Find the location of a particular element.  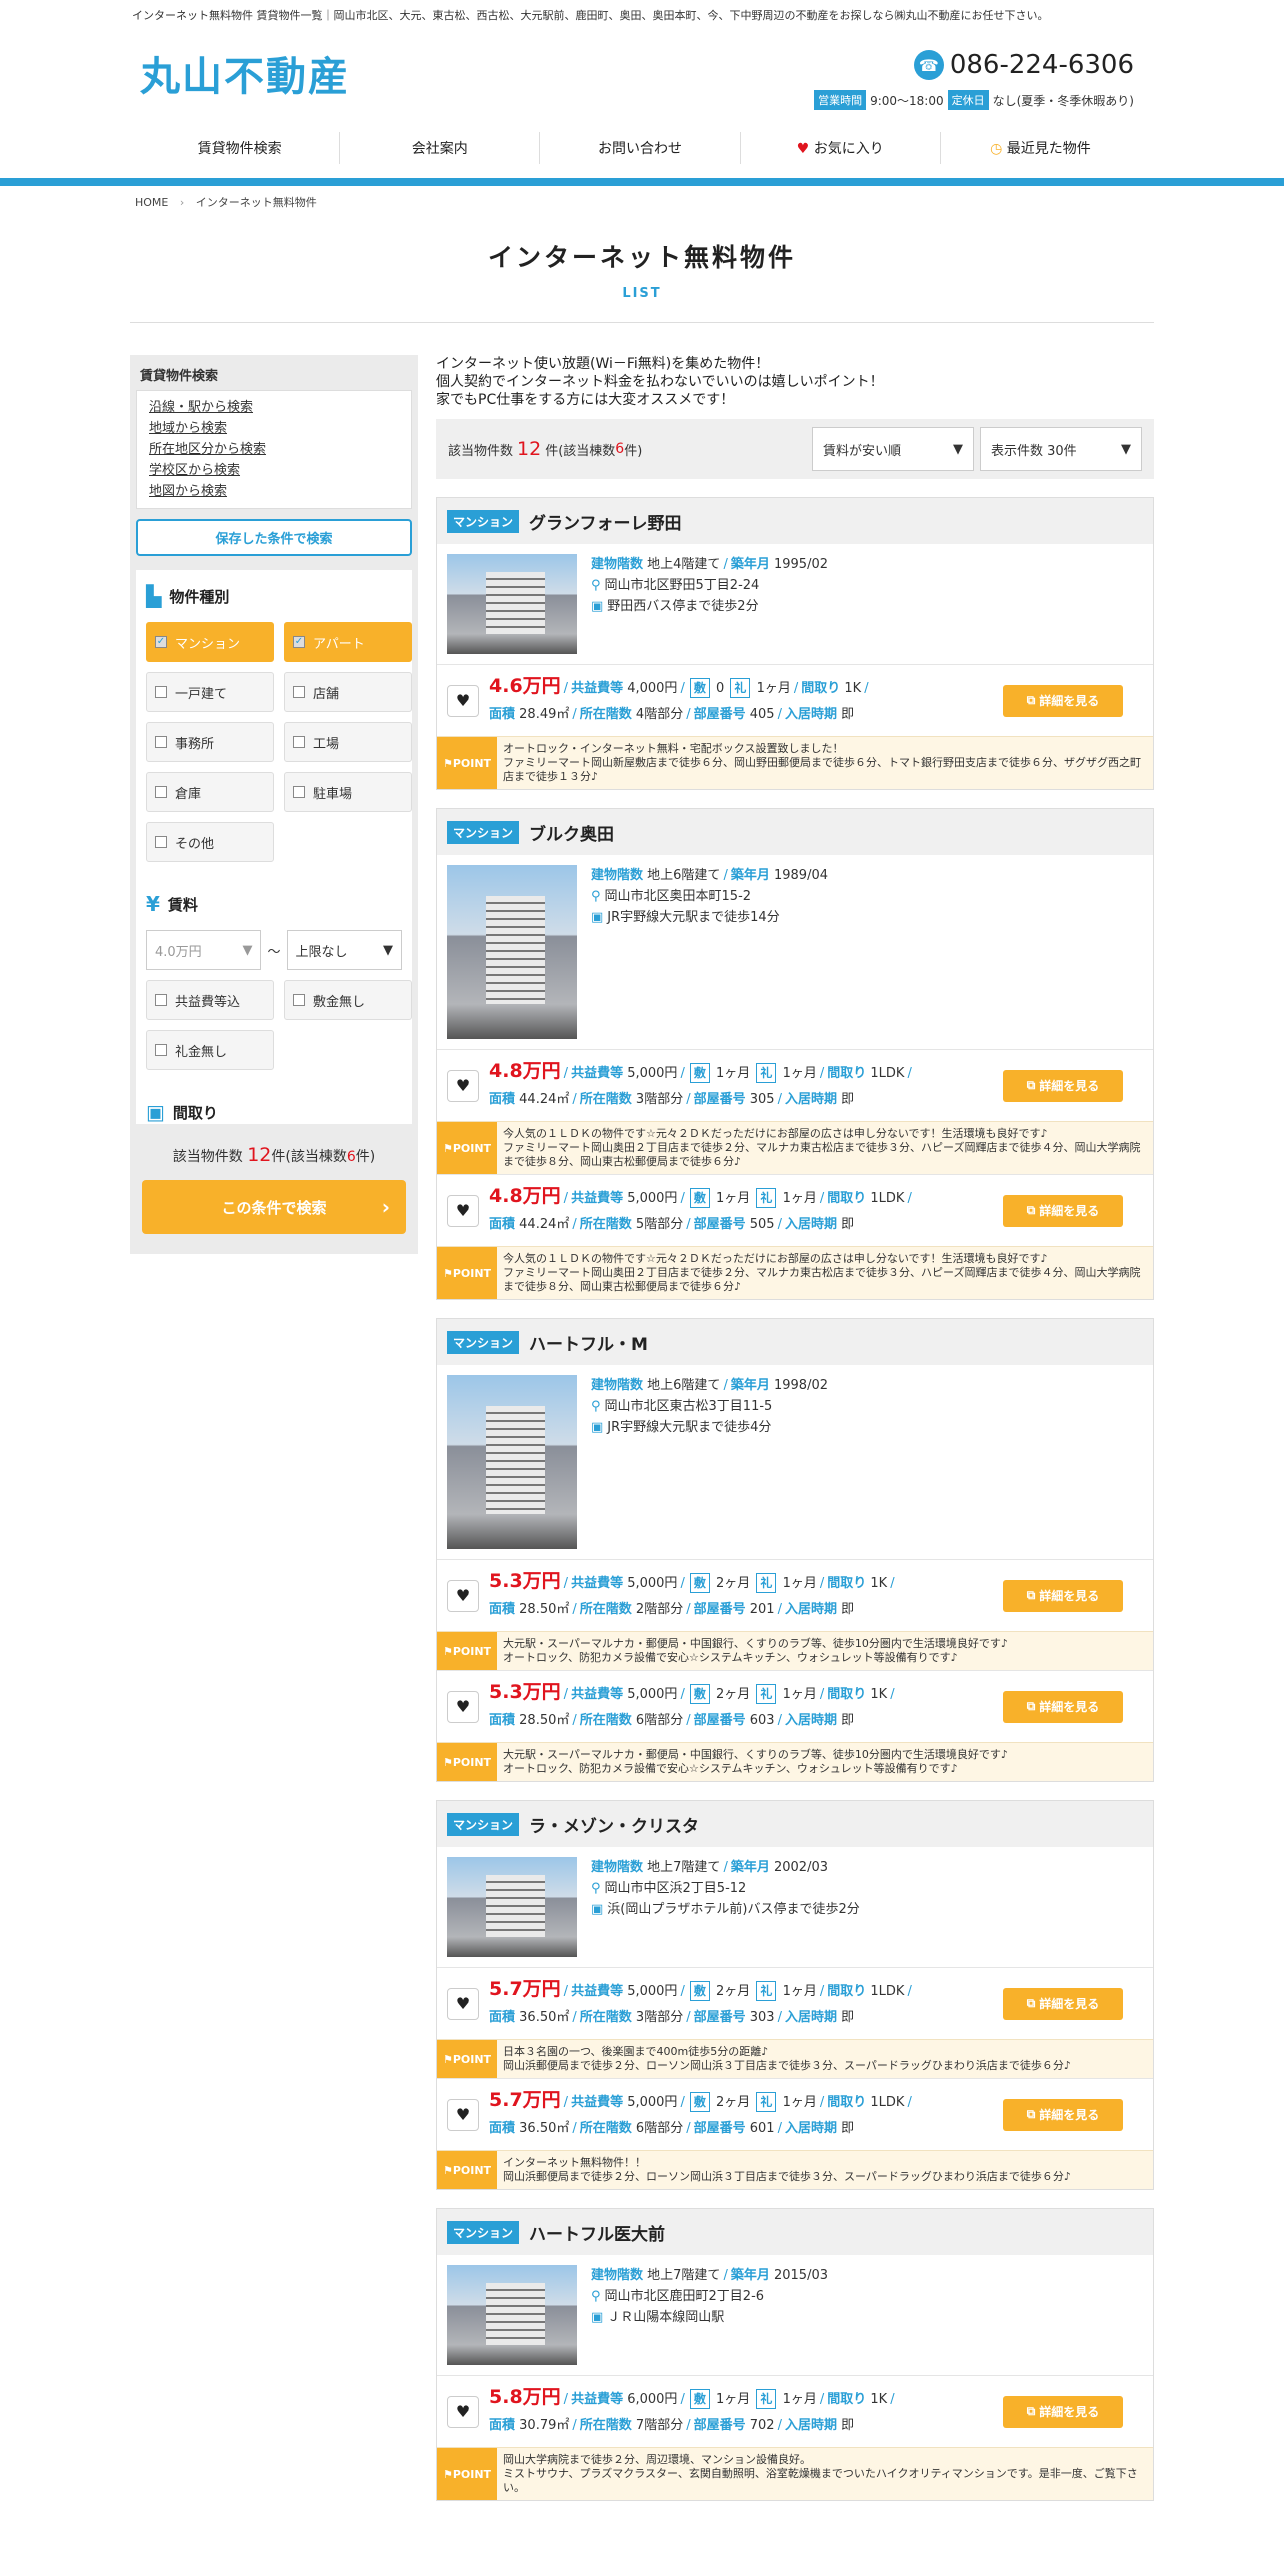

type-checkbox: 事務所 is located at coordinates (210, 742).